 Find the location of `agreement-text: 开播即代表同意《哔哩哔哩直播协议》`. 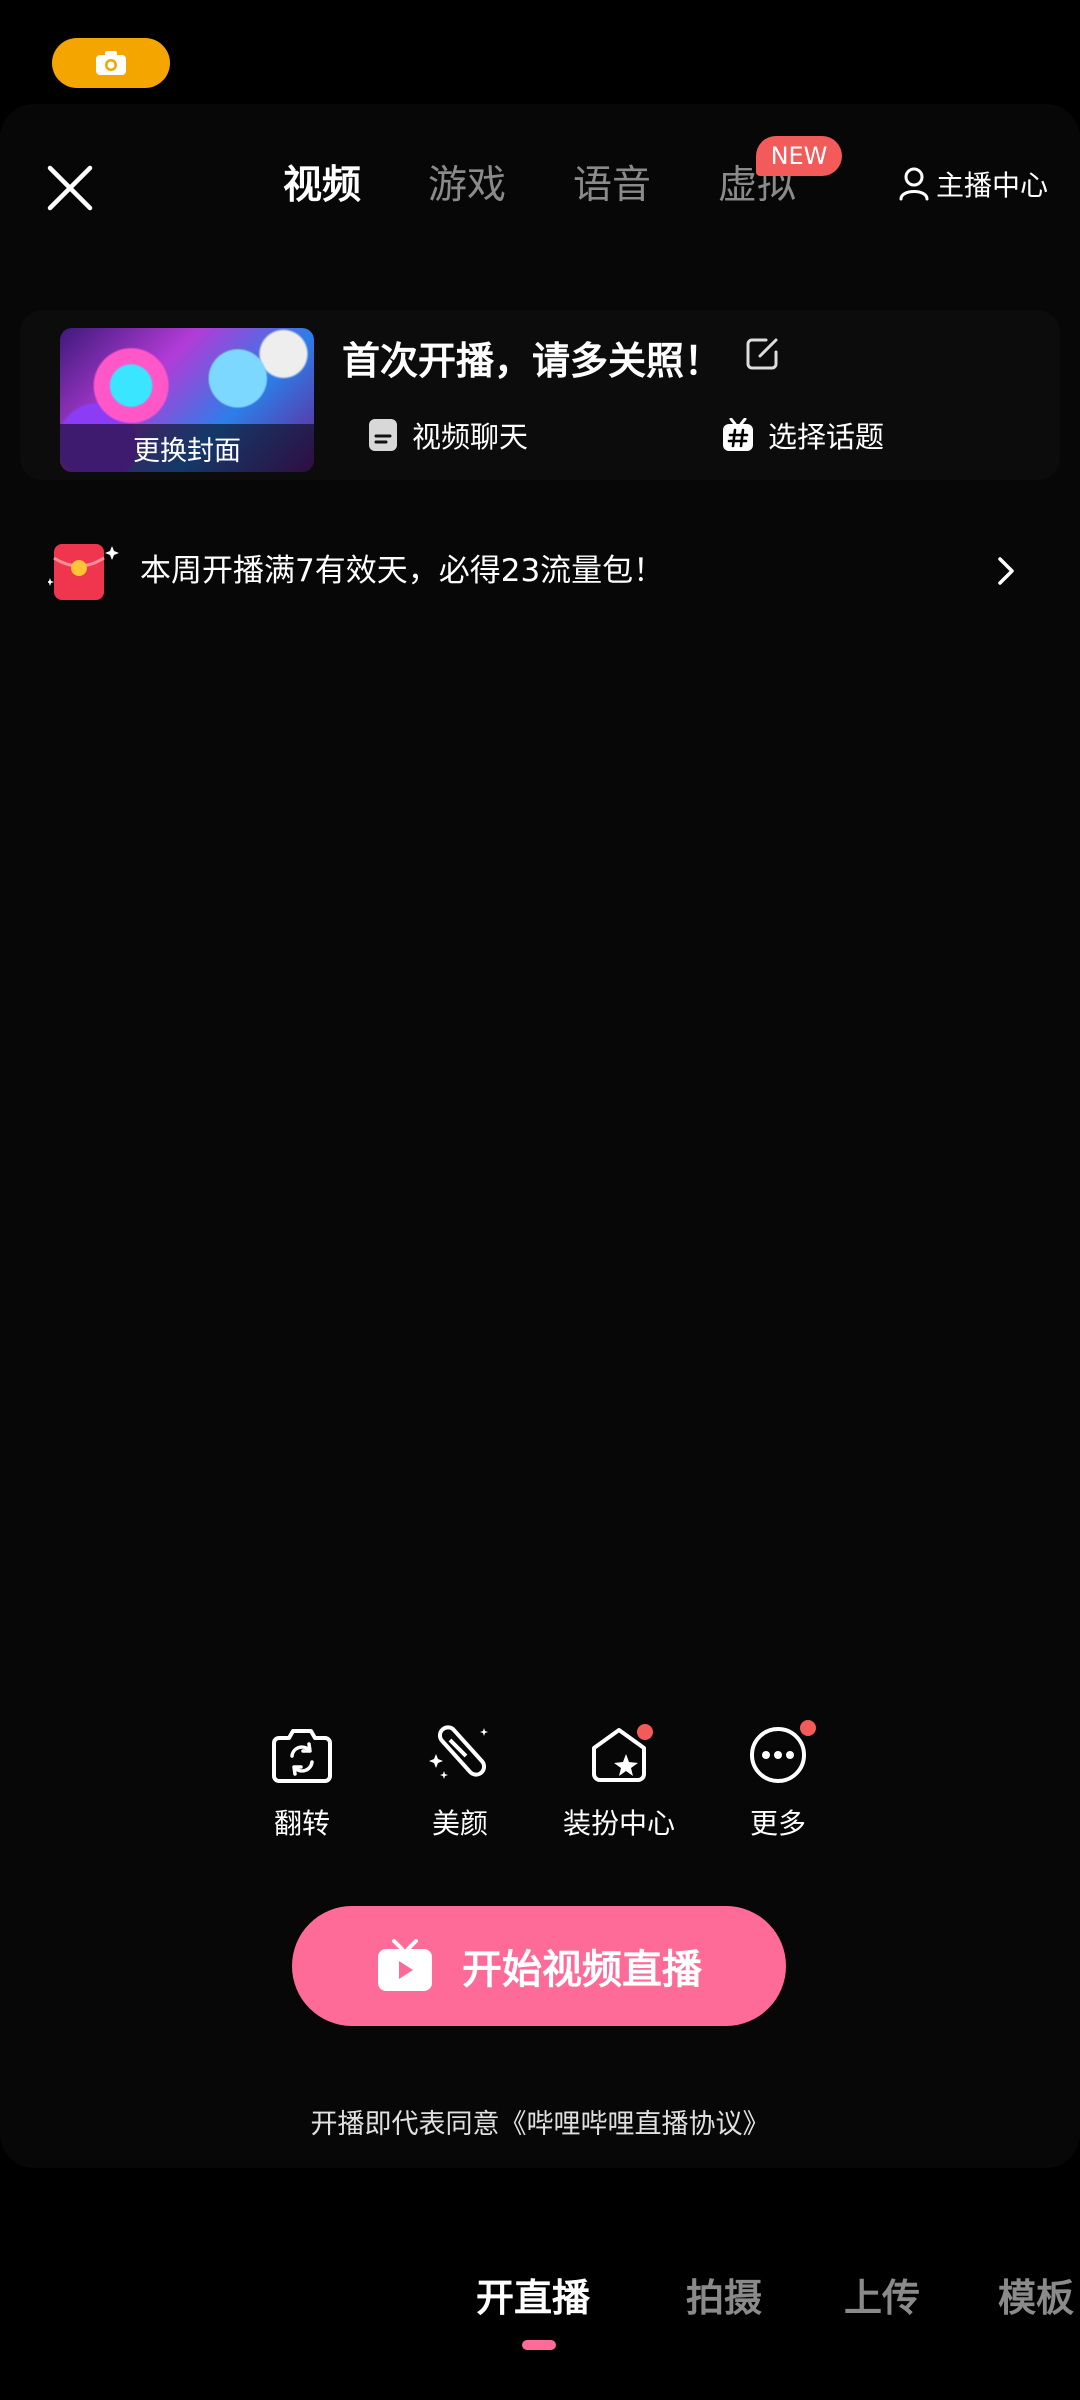

agreement-text: 开播即代表同意《哔哩哔哩直播协议》 is located at coordinates (540, 2121).